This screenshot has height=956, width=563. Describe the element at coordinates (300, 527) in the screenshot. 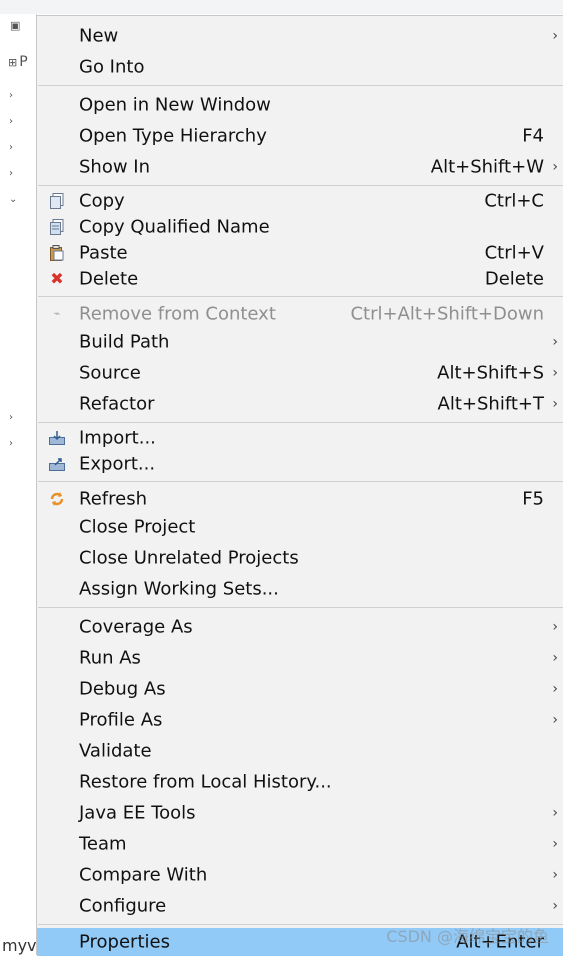

I see `menu-item-close-project: Close Project` at that location.